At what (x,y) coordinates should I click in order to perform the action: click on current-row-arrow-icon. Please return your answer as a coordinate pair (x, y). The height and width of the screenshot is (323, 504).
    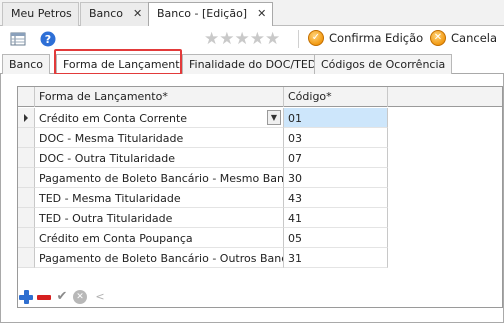
    Looking at the image, I should click on (26, 118).